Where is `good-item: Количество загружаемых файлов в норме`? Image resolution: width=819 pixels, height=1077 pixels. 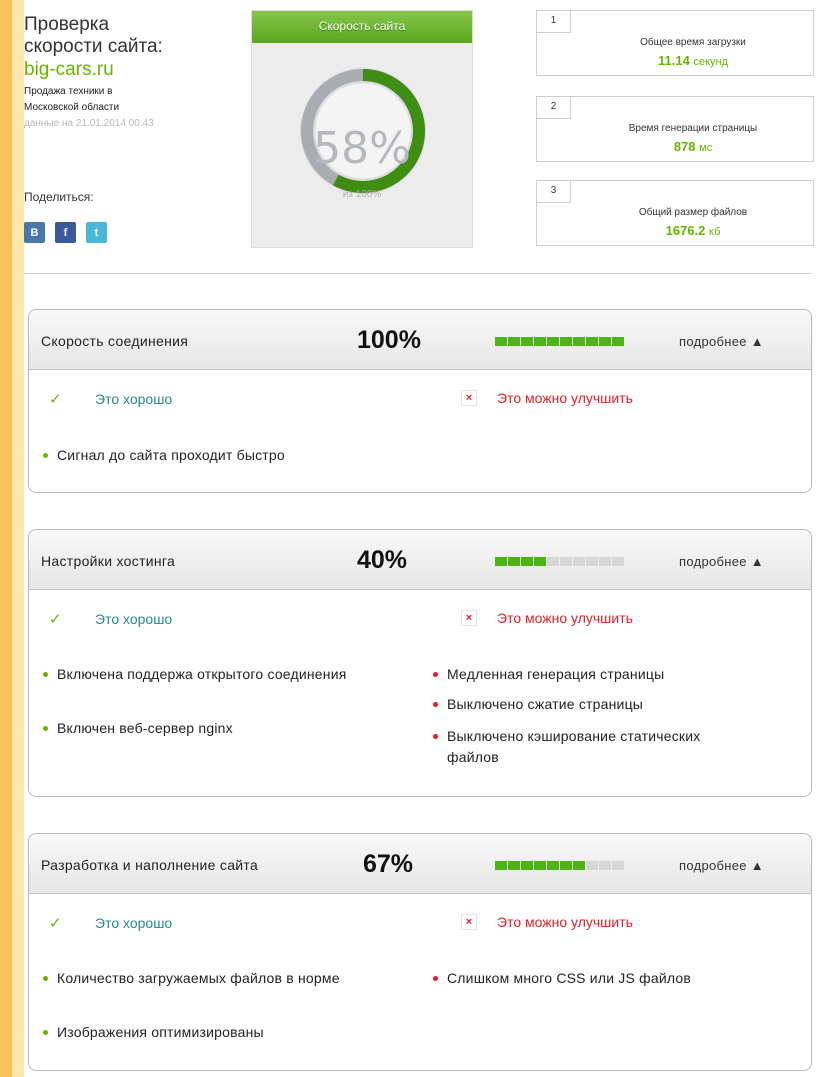
good-item: Количество загружаемых файлов в норме is located at coordinates (213, 978).